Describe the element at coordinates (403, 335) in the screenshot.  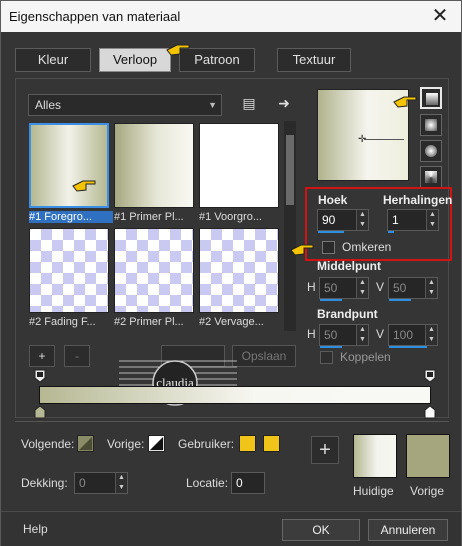
I see `focal-v-value: 100` at that location.